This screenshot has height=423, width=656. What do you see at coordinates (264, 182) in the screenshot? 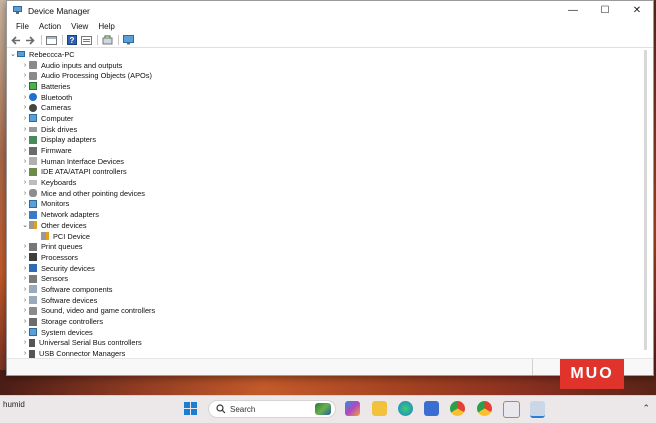
I see `tree-category: › Keyboards` at bounding box center [264, 182].